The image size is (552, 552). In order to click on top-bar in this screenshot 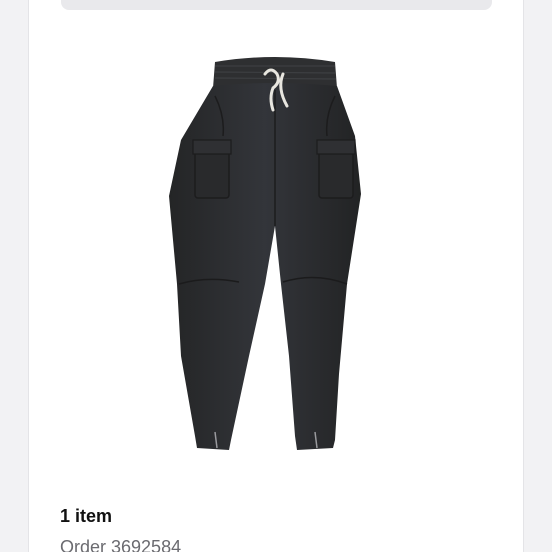, I will do `click(276, 5)`.